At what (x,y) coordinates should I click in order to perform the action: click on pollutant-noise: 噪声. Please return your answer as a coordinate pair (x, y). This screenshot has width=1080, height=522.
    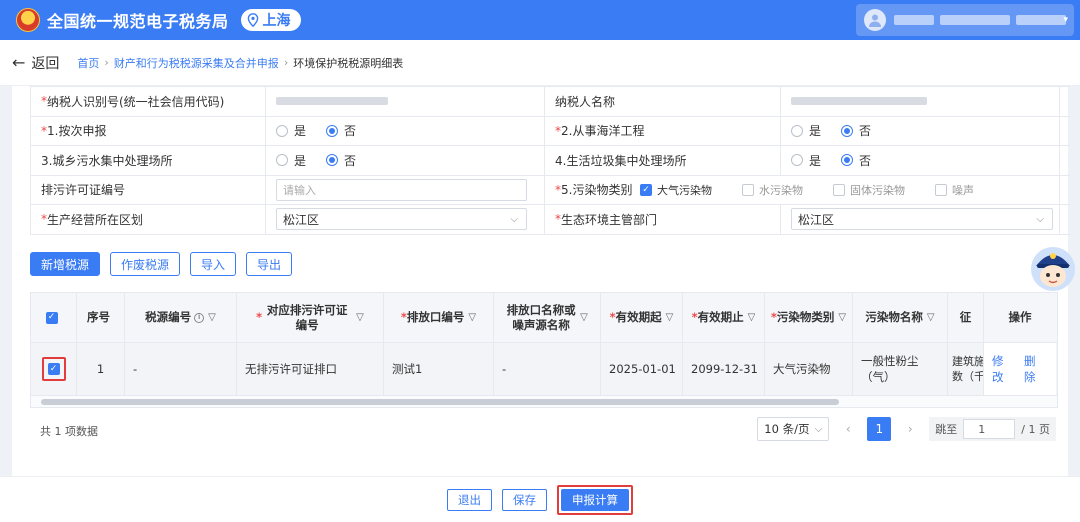
    Looking at the image, I should click on (954, 190).